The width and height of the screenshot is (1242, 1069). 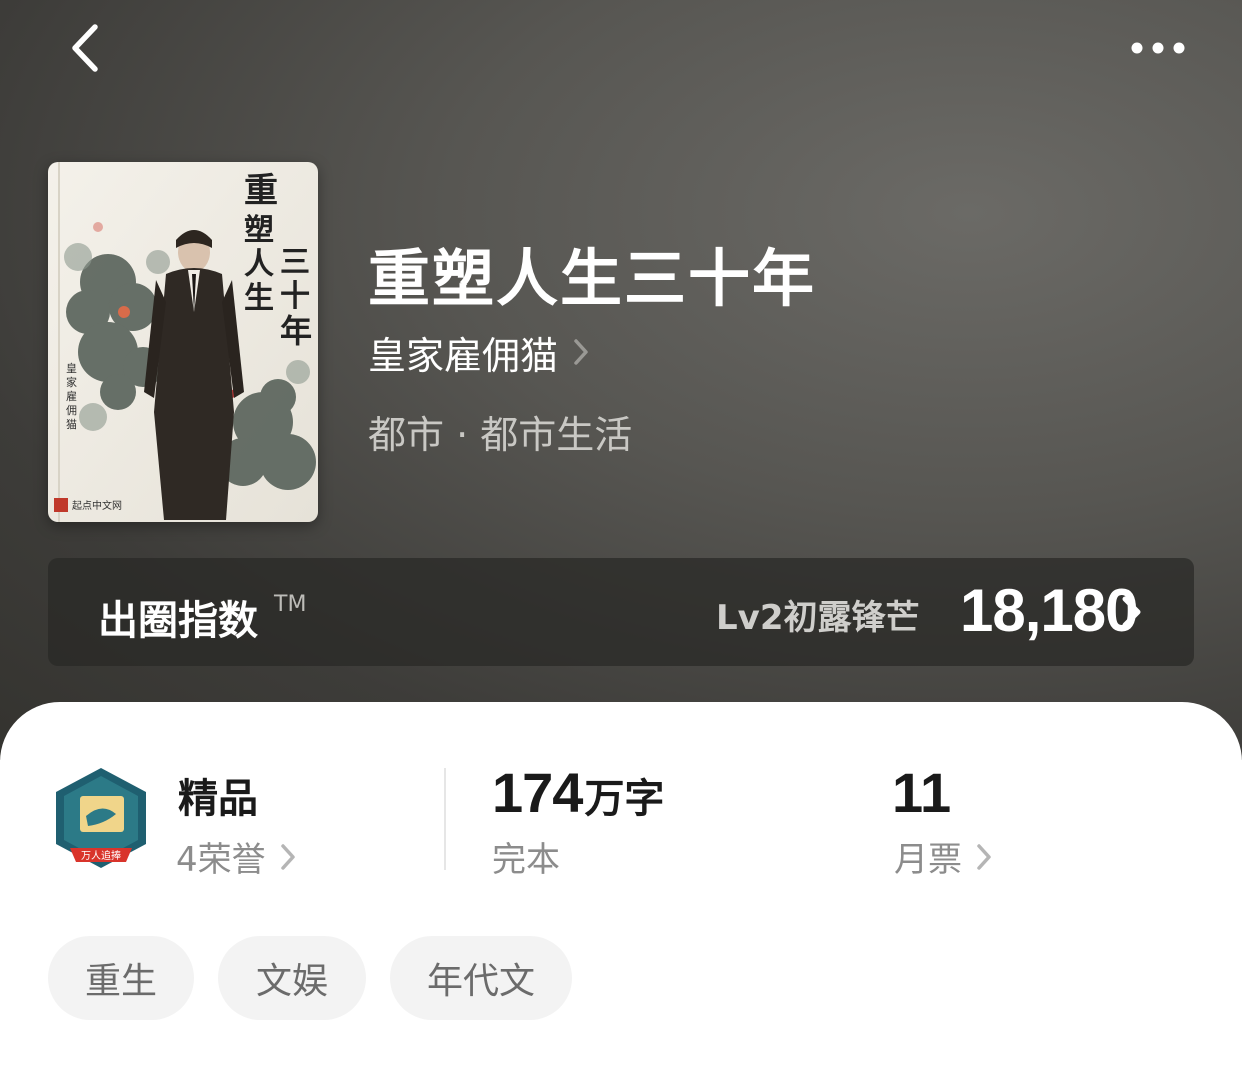 What do you see at coordinates (621, 612) in the screenshot?
I see `popularity-index-bar: 出圈指数 TM Lv2初露锋芒 18,180` at bounding box center [621, 612].